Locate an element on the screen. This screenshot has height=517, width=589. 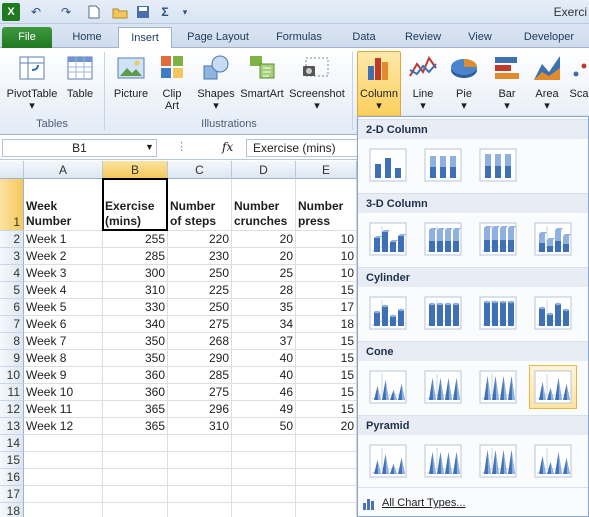
customize-qa-icon: ▾ is located at coordinates (185, 12).